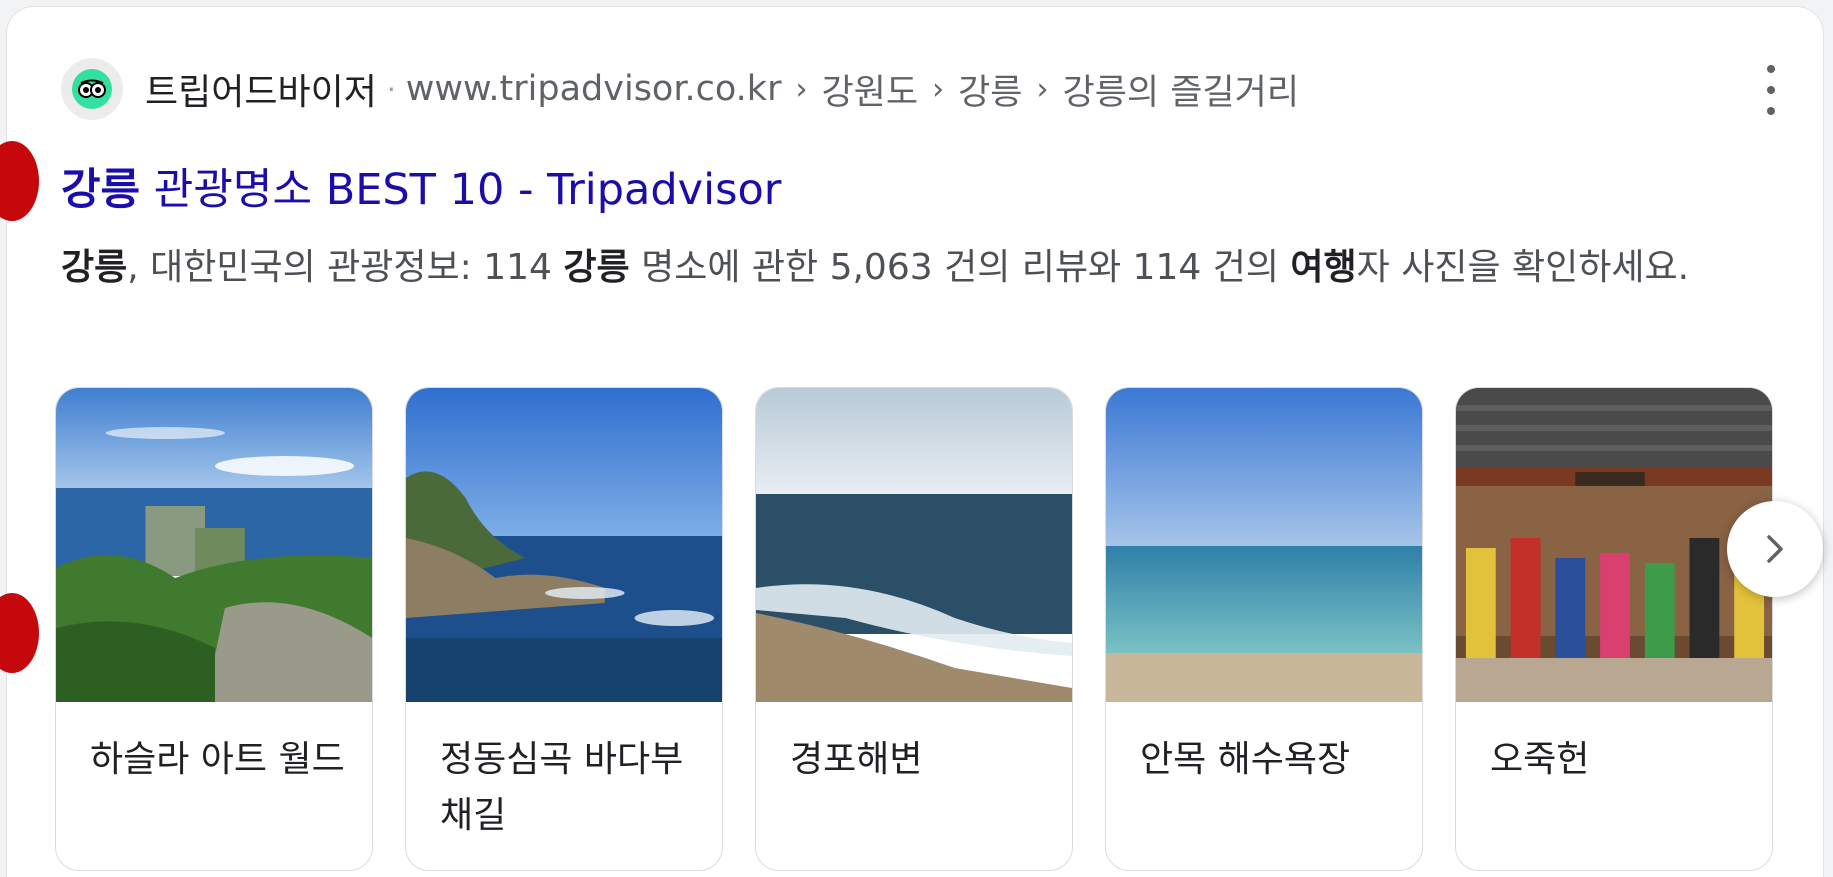  I want to click on snippet-text: , 대한민국의 관광정보: 114, so click(345, 267).